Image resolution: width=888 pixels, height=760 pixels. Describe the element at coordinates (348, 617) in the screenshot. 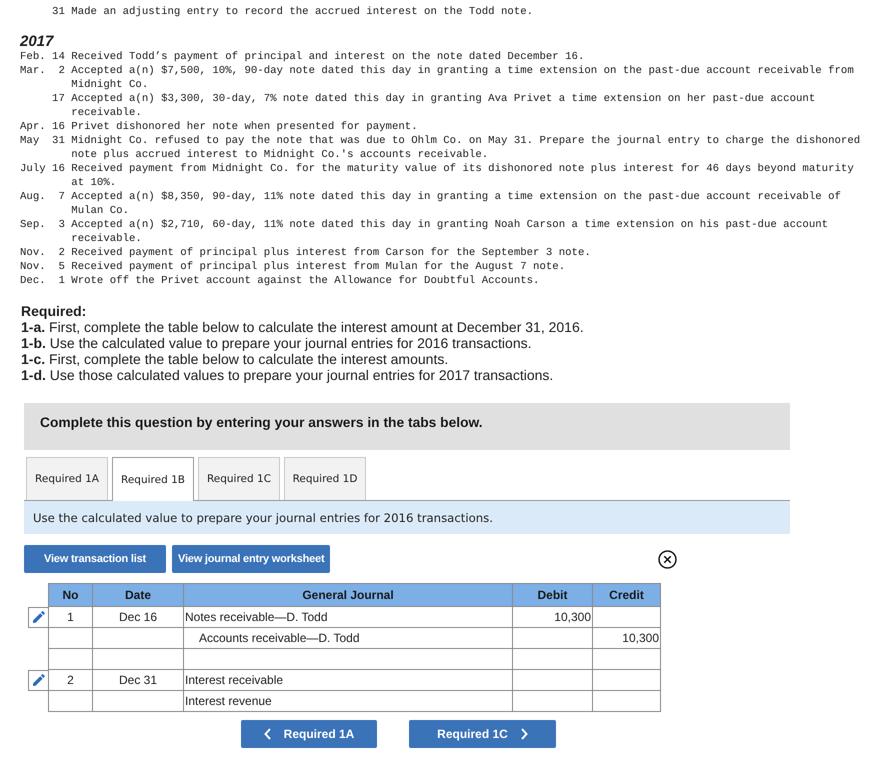

I see `table-cell: Notes receivable—D. Todd` at that location.